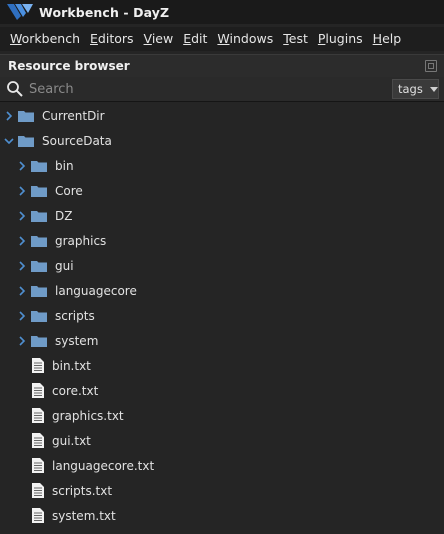  Describe the element at coordinates (377, 38) in the screenshot. I see `menu-help-mnemonic: H` at that location.